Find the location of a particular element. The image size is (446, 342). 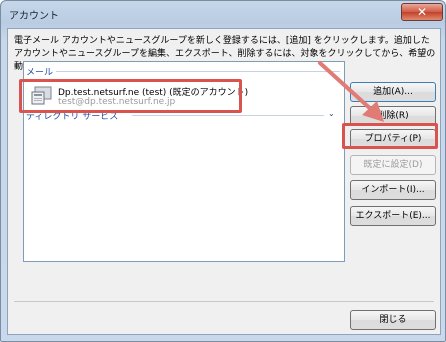

close-button: 閉じる is located at coordinates (393, 320).